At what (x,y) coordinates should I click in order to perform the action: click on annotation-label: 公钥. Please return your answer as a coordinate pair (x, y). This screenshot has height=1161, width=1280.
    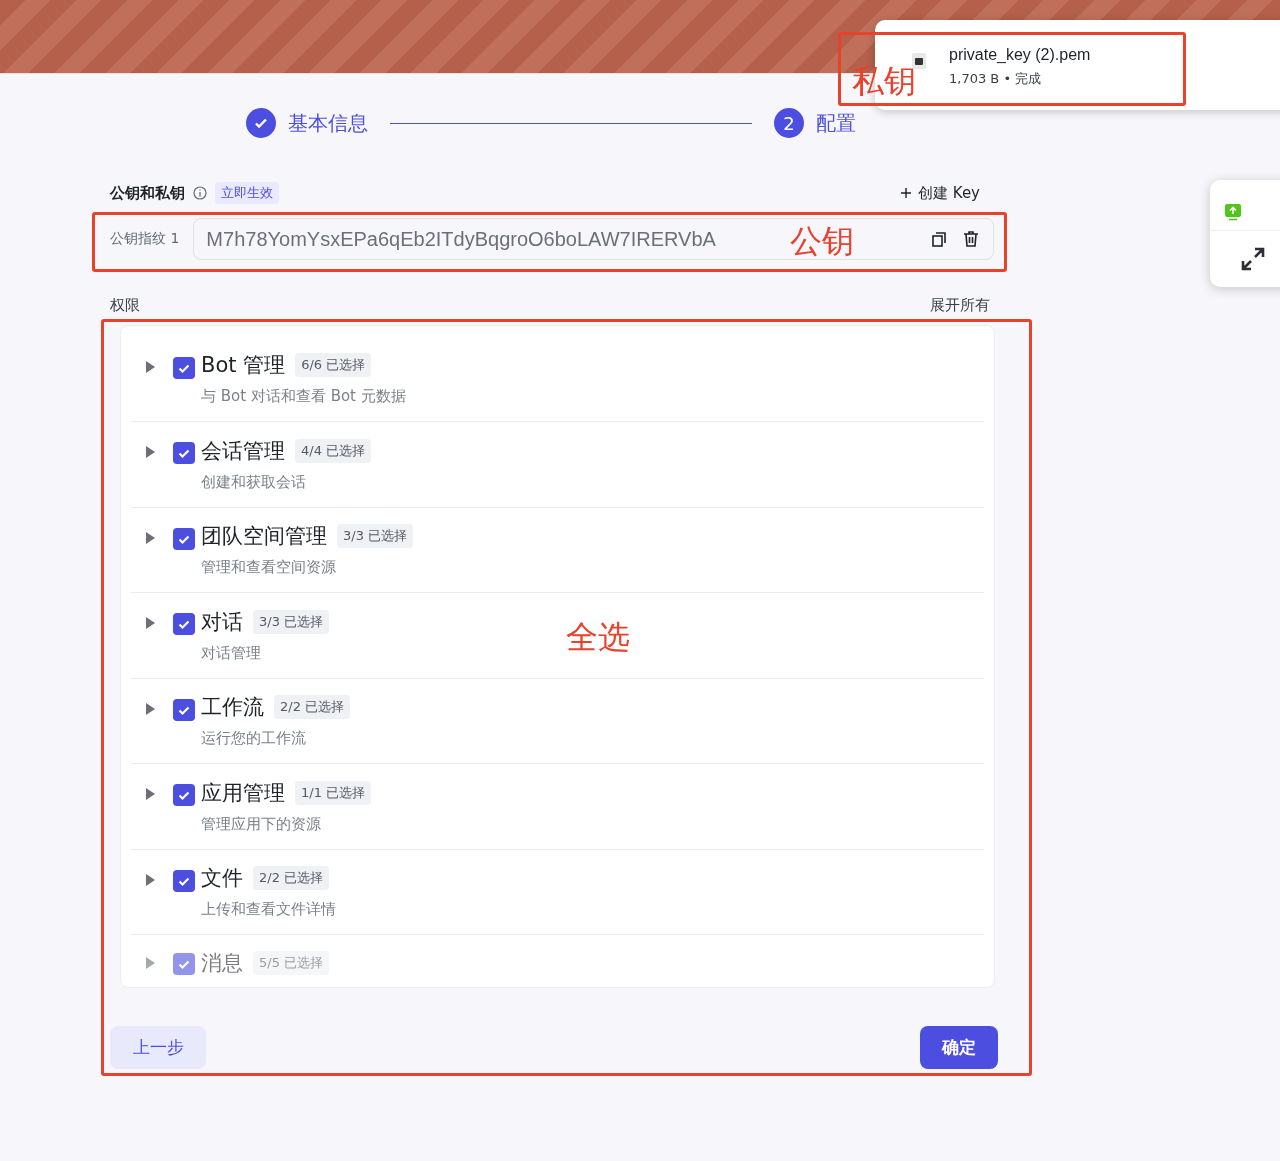
    Looking at the image, I should click on (822, 241).